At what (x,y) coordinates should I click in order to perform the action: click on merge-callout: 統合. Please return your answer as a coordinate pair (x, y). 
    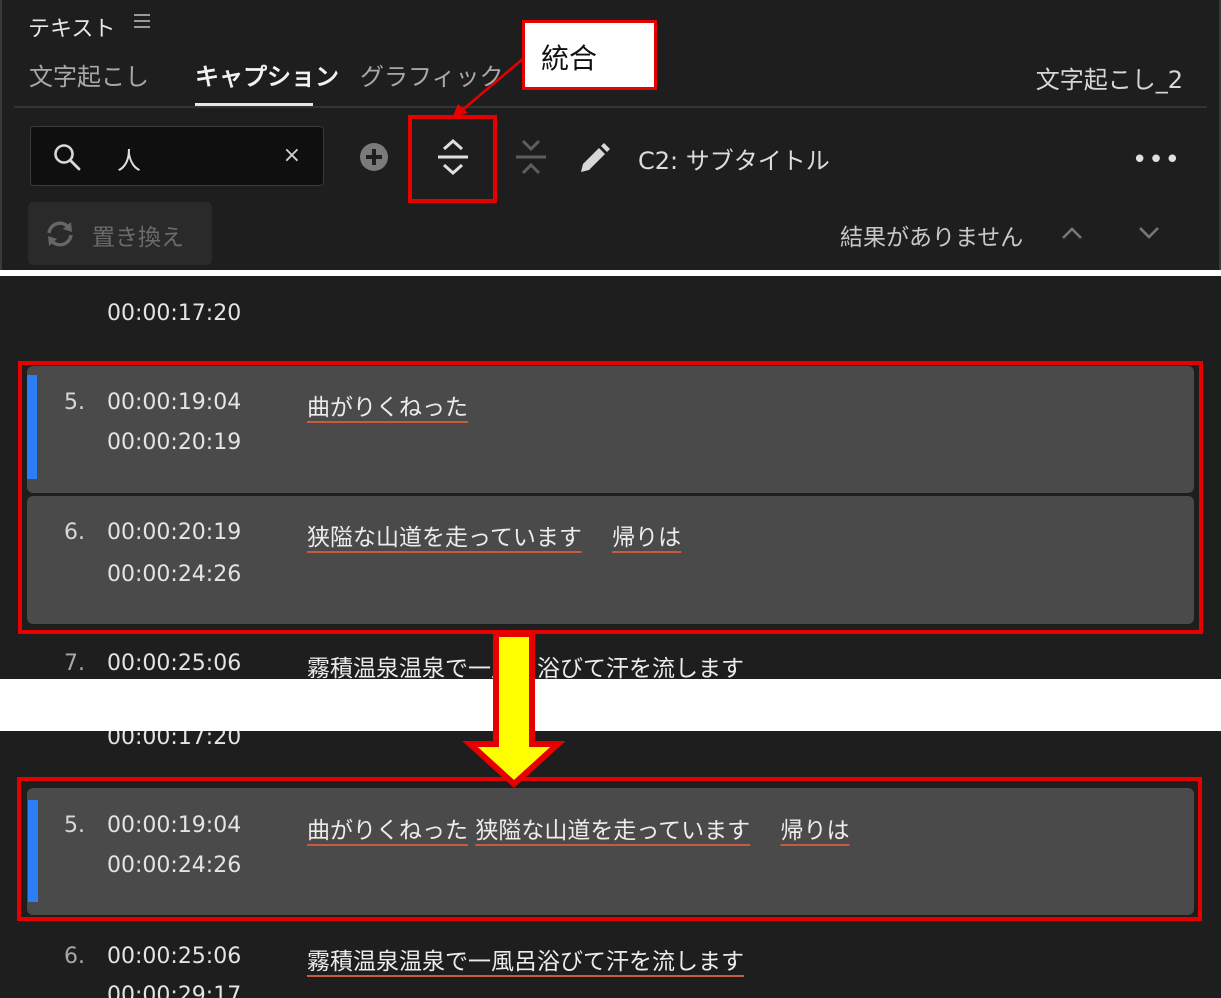
    Looking at the image, I should click on (589, 55).